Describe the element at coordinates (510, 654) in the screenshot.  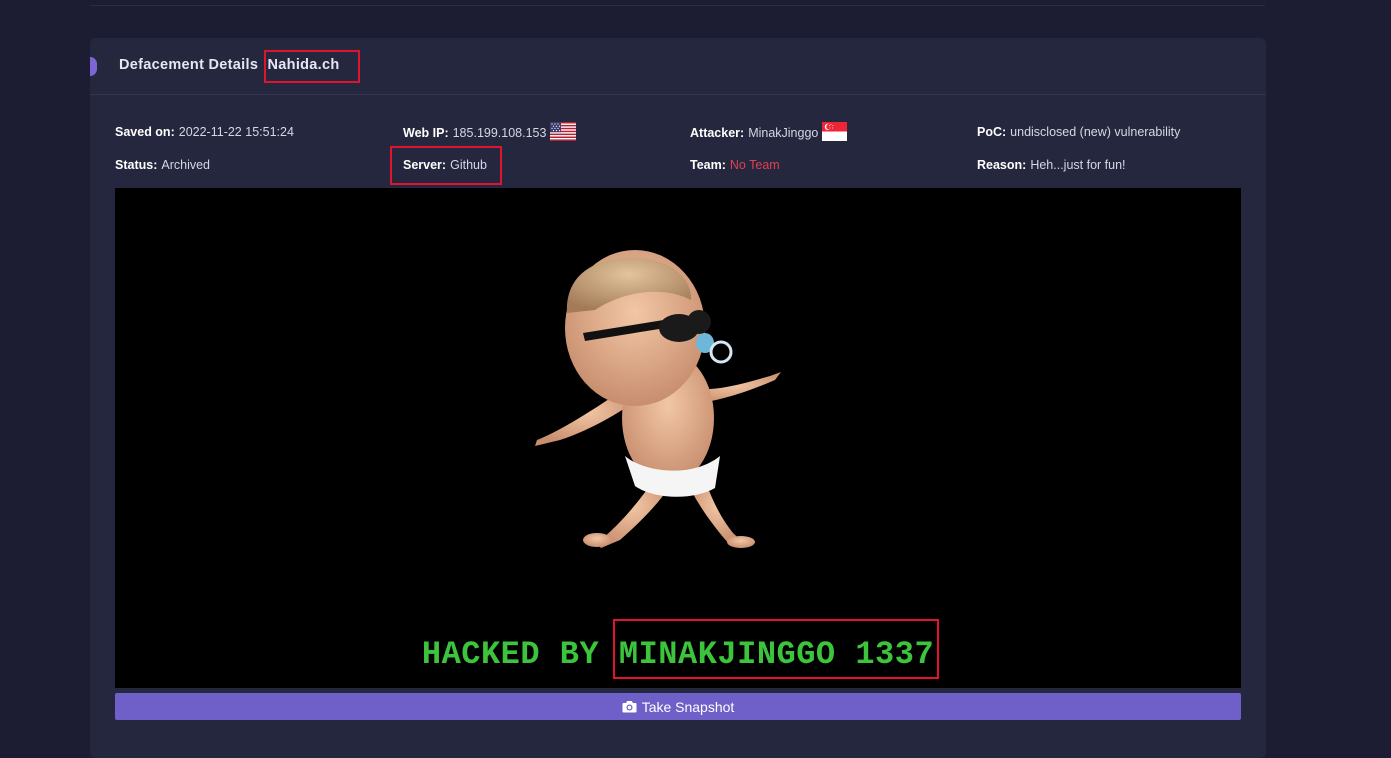
I see `hacked-prefix: HACKED BY` at that location.